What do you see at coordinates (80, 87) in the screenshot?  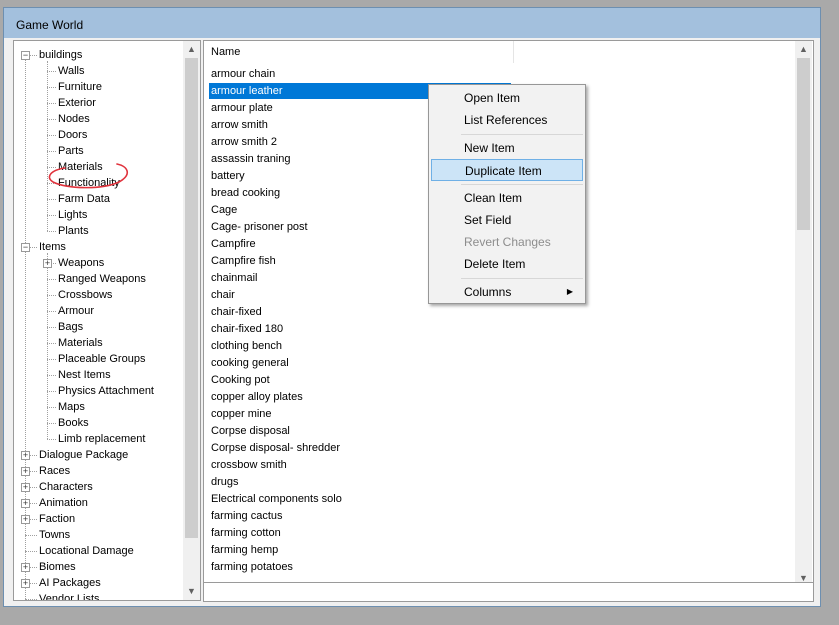 I see `tree-item: Furniture` at bounding box center [80, 87].